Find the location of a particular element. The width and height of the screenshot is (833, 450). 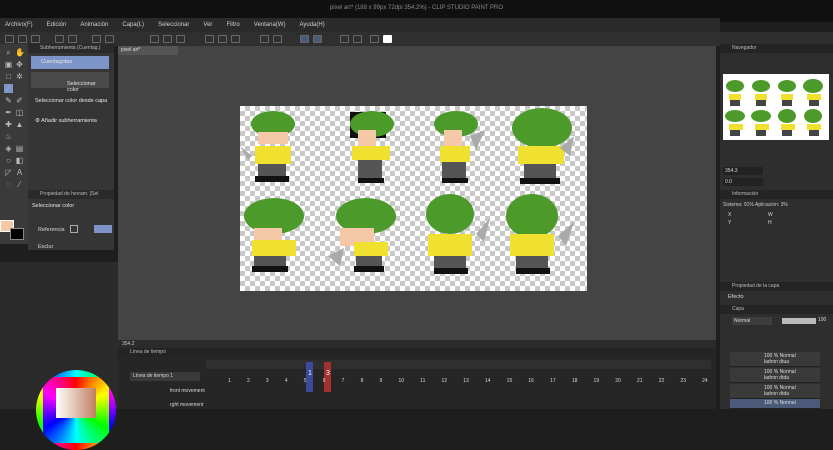

deselect-icon is located at coordinates (167, 39).